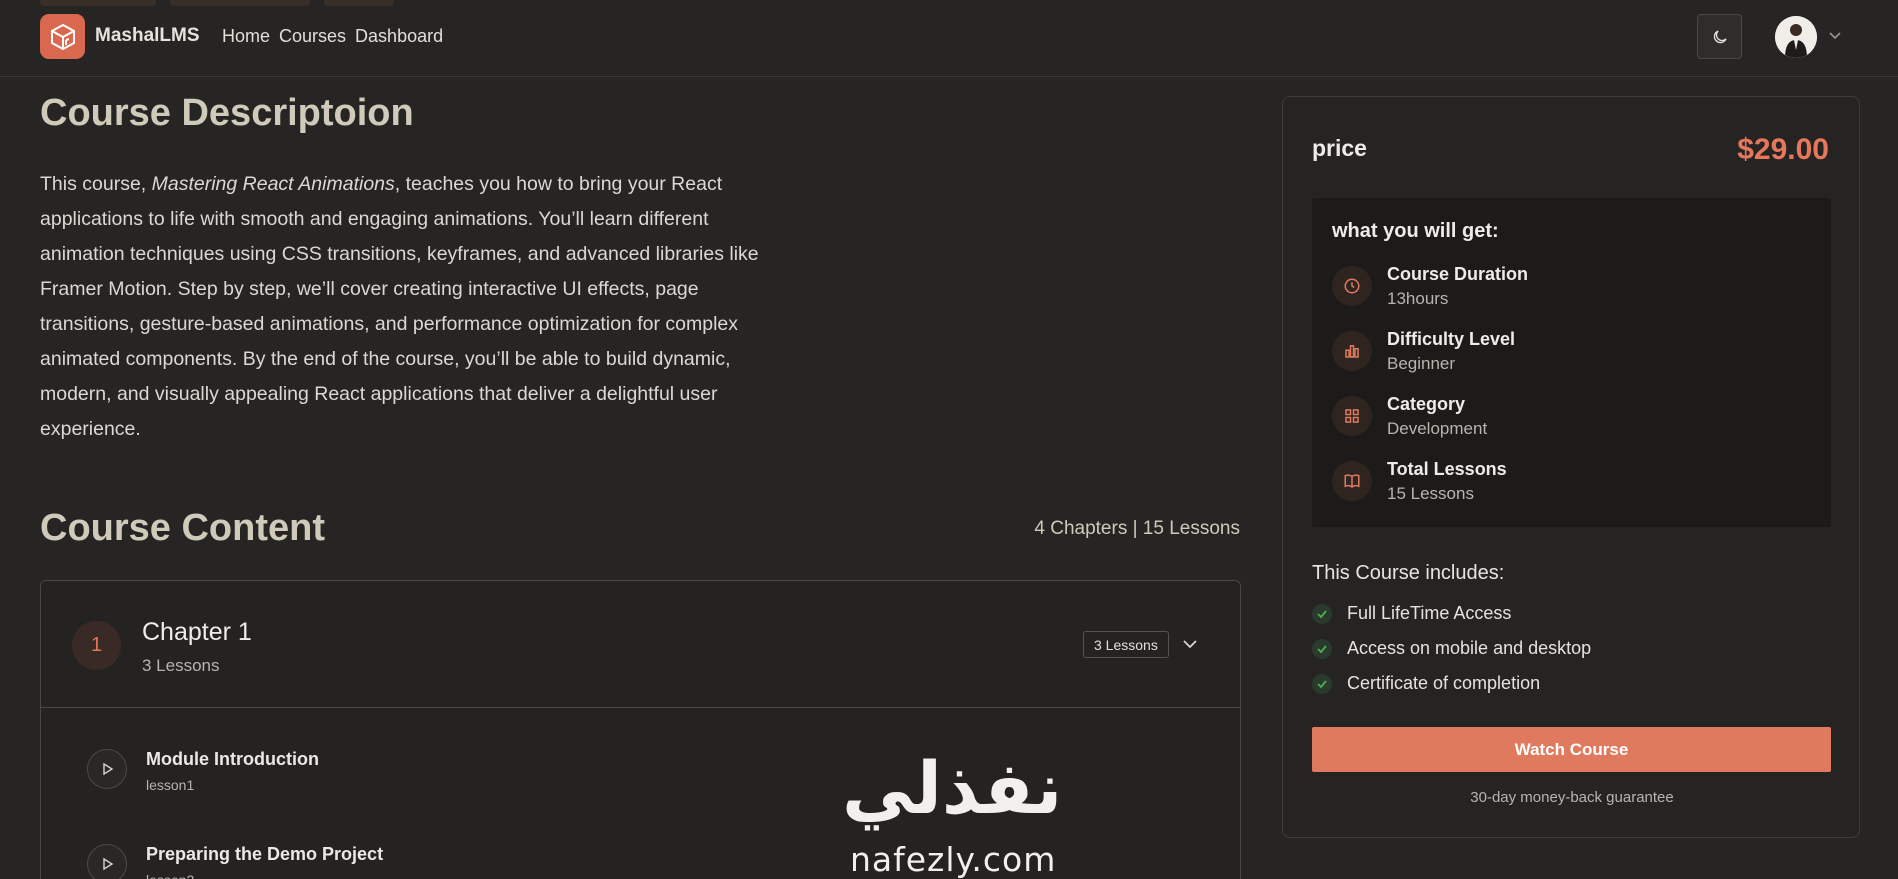  I want to click on chapter-number: 1, so click(96, 645).